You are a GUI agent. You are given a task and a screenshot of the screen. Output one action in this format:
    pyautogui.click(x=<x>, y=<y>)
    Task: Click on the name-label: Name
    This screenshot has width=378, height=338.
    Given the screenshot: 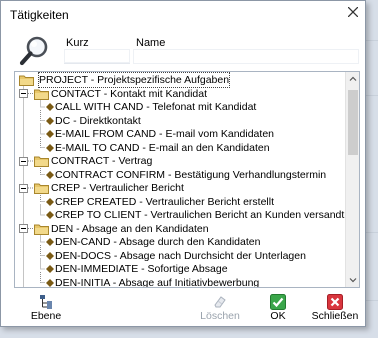 What is the action you would take?
    pyautogui.click(x=151, y=43)
    